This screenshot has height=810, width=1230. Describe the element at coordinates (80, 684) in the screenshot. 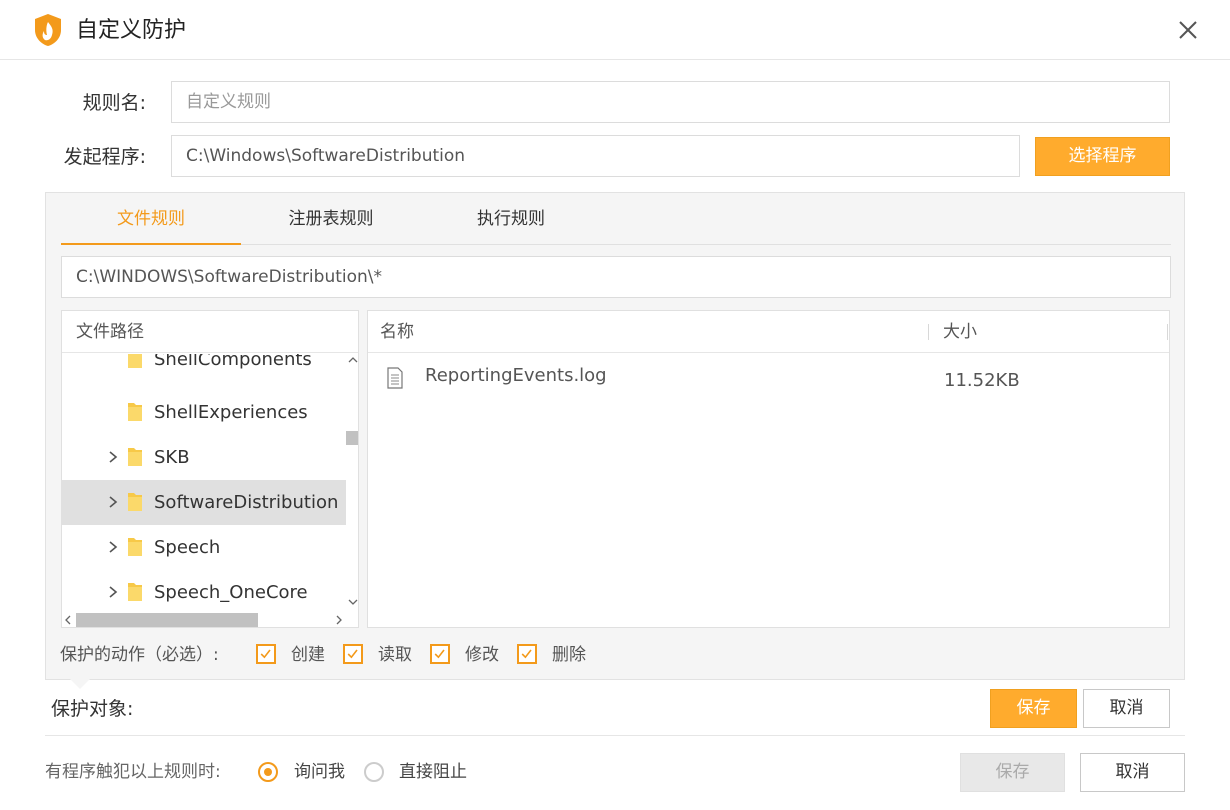

I see `panel-pointer` at that location.